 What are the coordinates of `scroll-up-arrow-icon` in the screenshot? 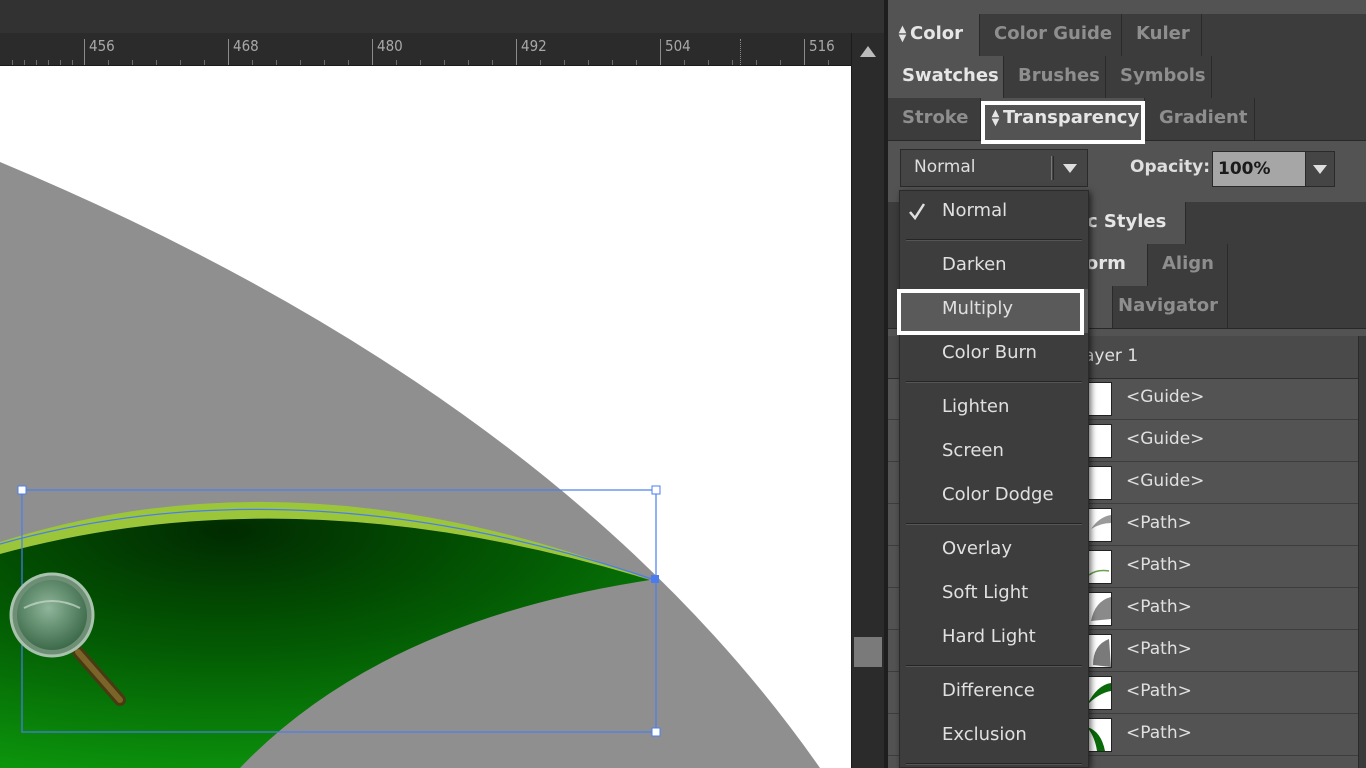 It's located at (868, 51).